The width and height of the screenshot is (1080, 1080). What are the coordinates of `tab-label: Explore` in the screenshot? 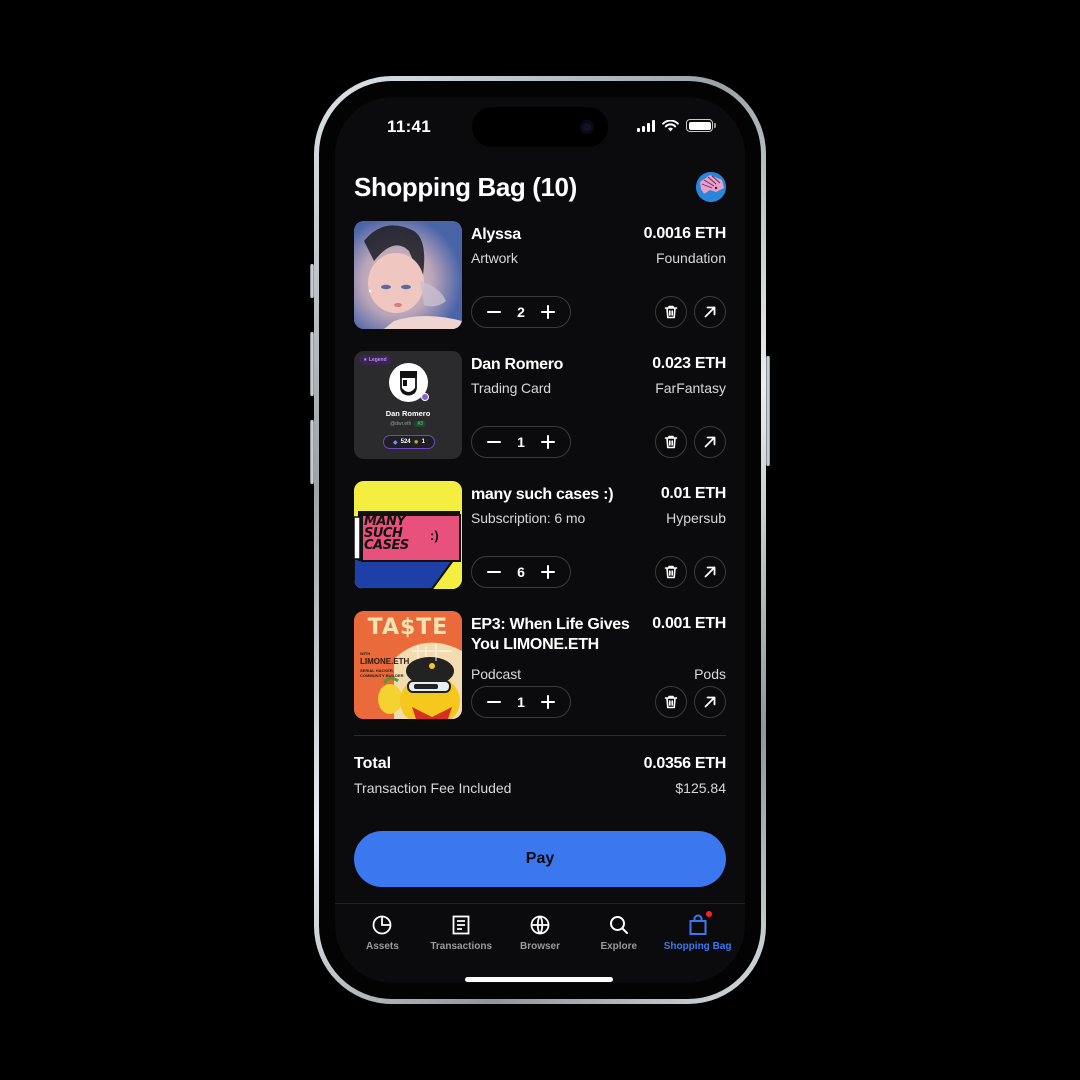 It's located at (619, 946).